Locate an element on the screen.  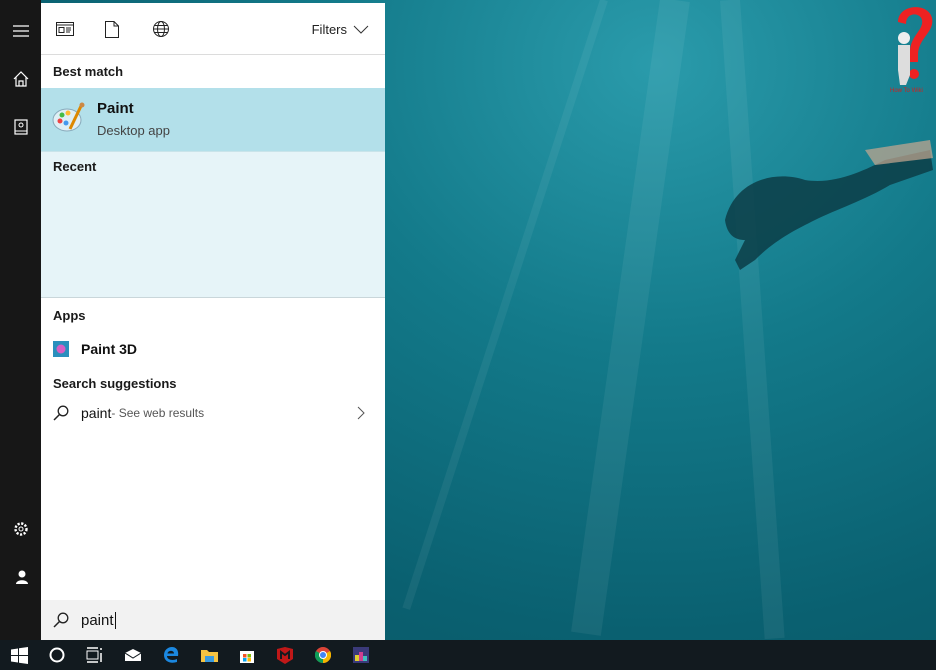
edge-icon is located at coordinates (171, 655).